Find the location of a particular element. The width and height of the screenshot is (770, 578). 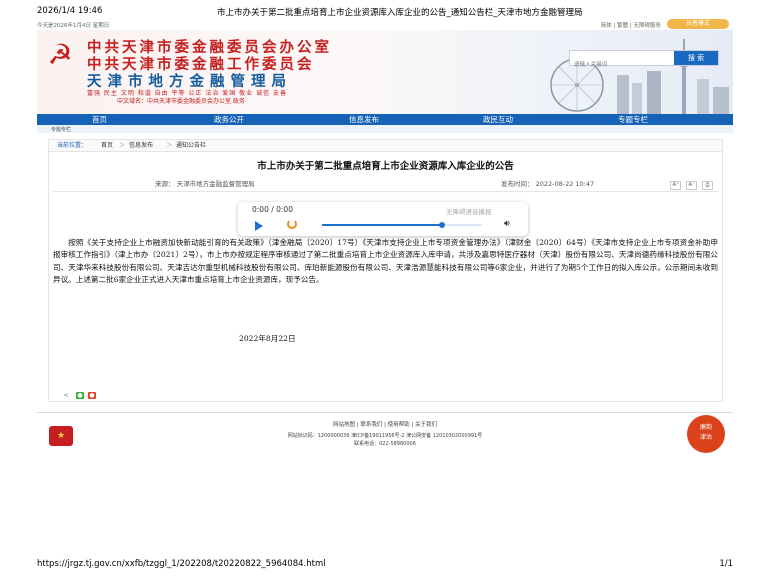

volume-icon: 🔊︎ is located at coordinates (507, 224).